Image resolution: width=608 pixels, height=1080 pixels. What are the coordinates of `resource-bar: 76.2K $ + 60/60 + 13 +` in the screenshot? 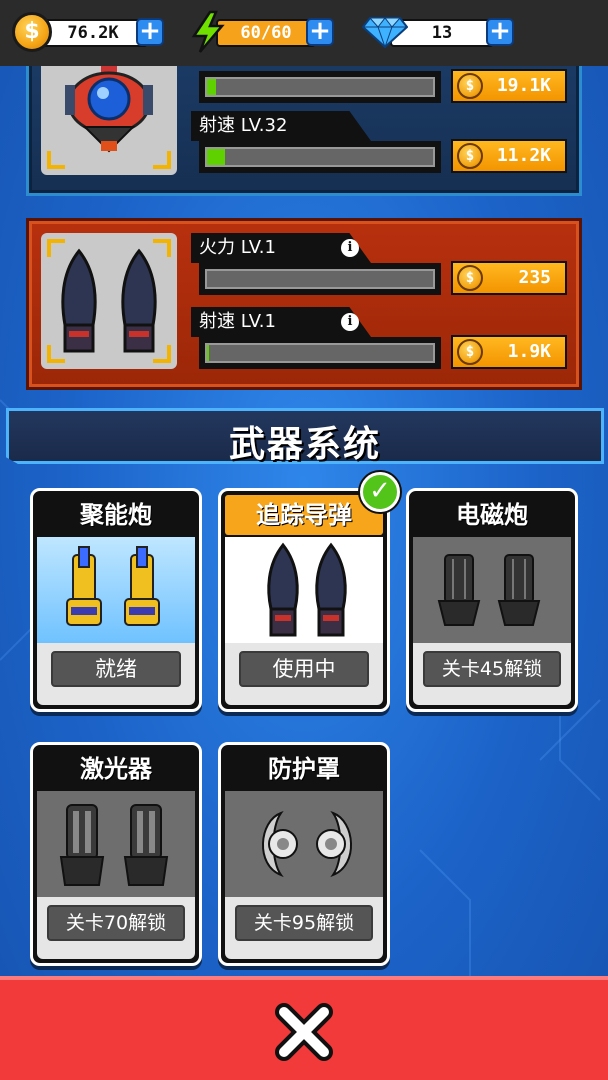 It's located at (304, 33).